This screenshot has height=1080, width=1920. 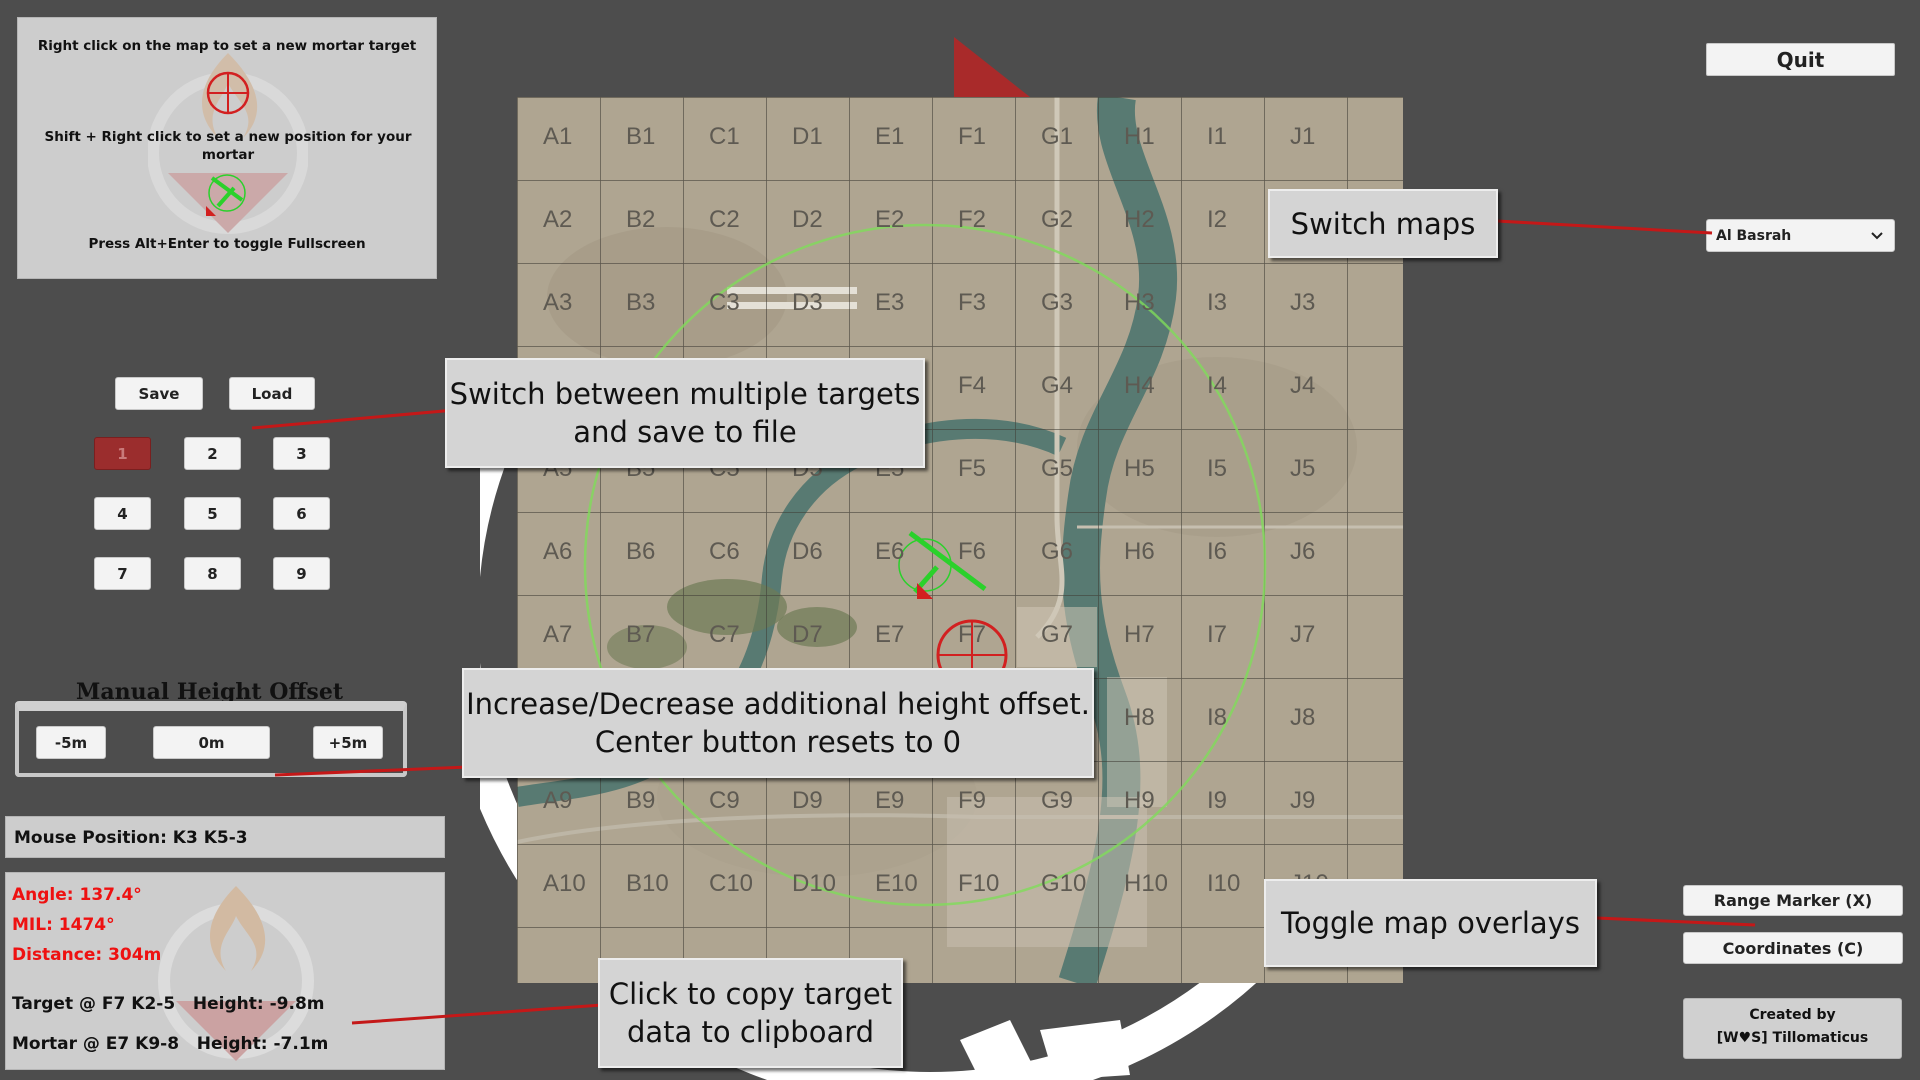 What do you see at coordinates (301, 513) in the screenshot?
I see `target-slot-6: 6` at bounding box center [301, 513].